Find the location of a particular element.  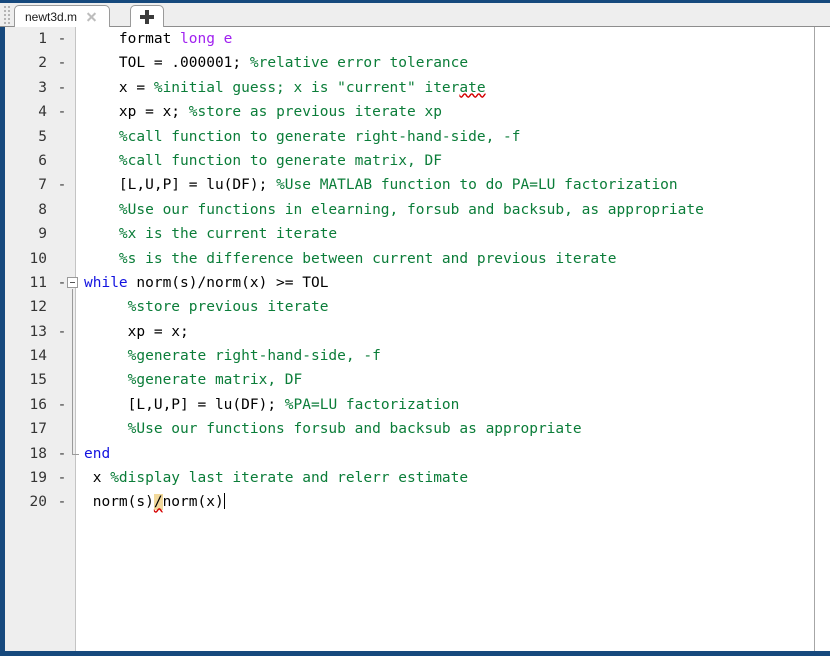

code-line: 18- end is located at coordinates (409, 454).